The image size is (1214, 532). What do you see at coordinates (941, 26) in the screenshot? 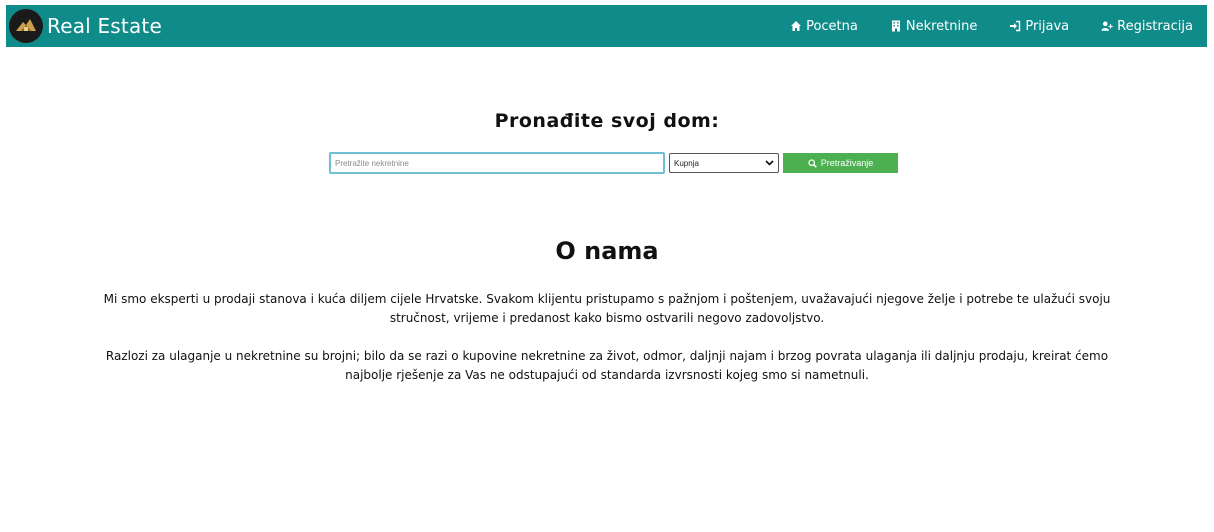
I see `nav-label-nekretnine: Nekretnine` at bounding box center [941, 26].